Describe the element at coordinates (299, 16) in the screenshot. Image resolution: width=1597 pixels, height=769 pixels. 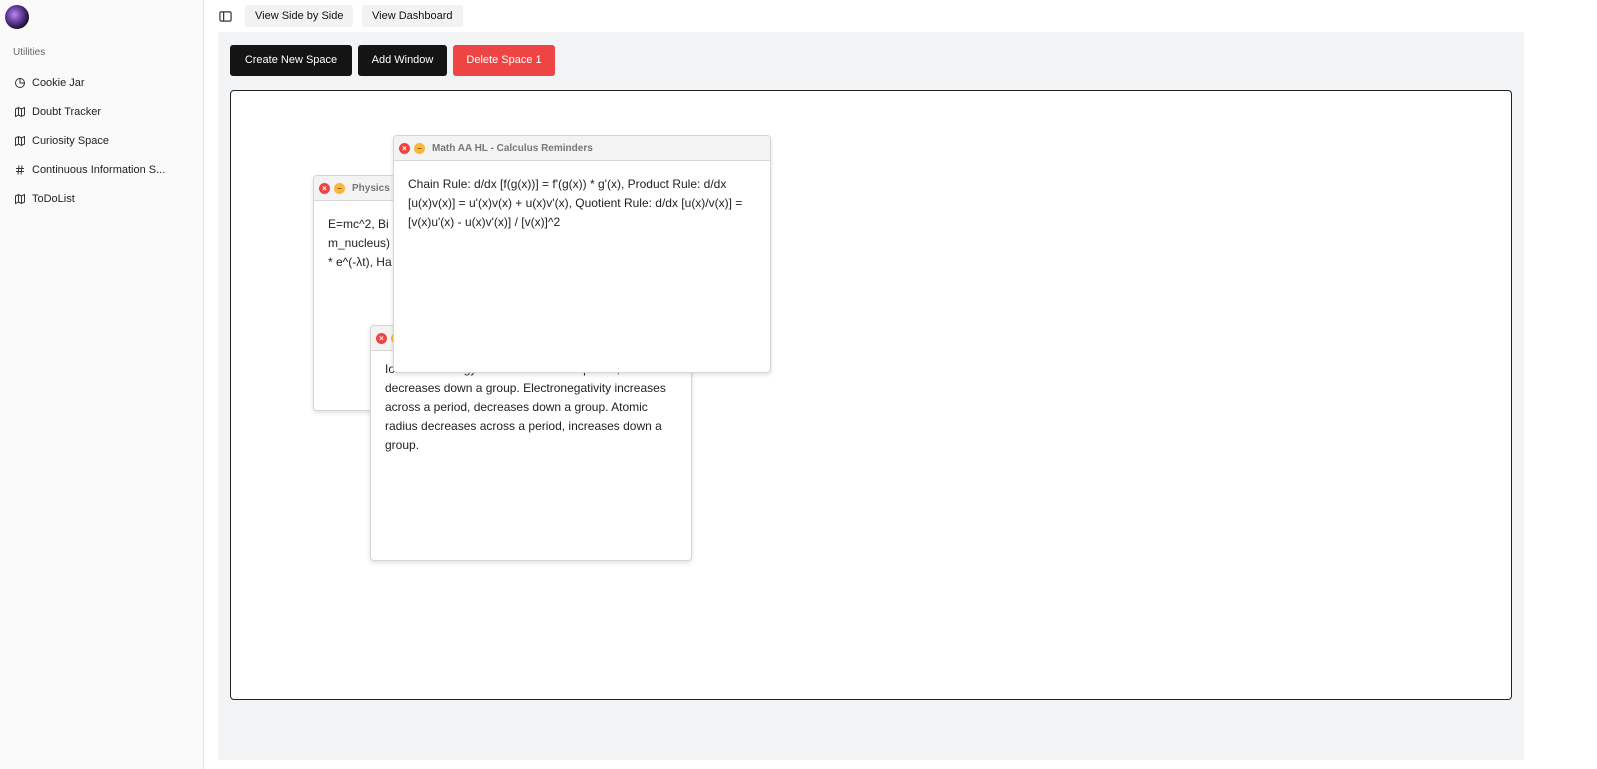
I see `view-side-by-side-button: View Side by Side` at that location.